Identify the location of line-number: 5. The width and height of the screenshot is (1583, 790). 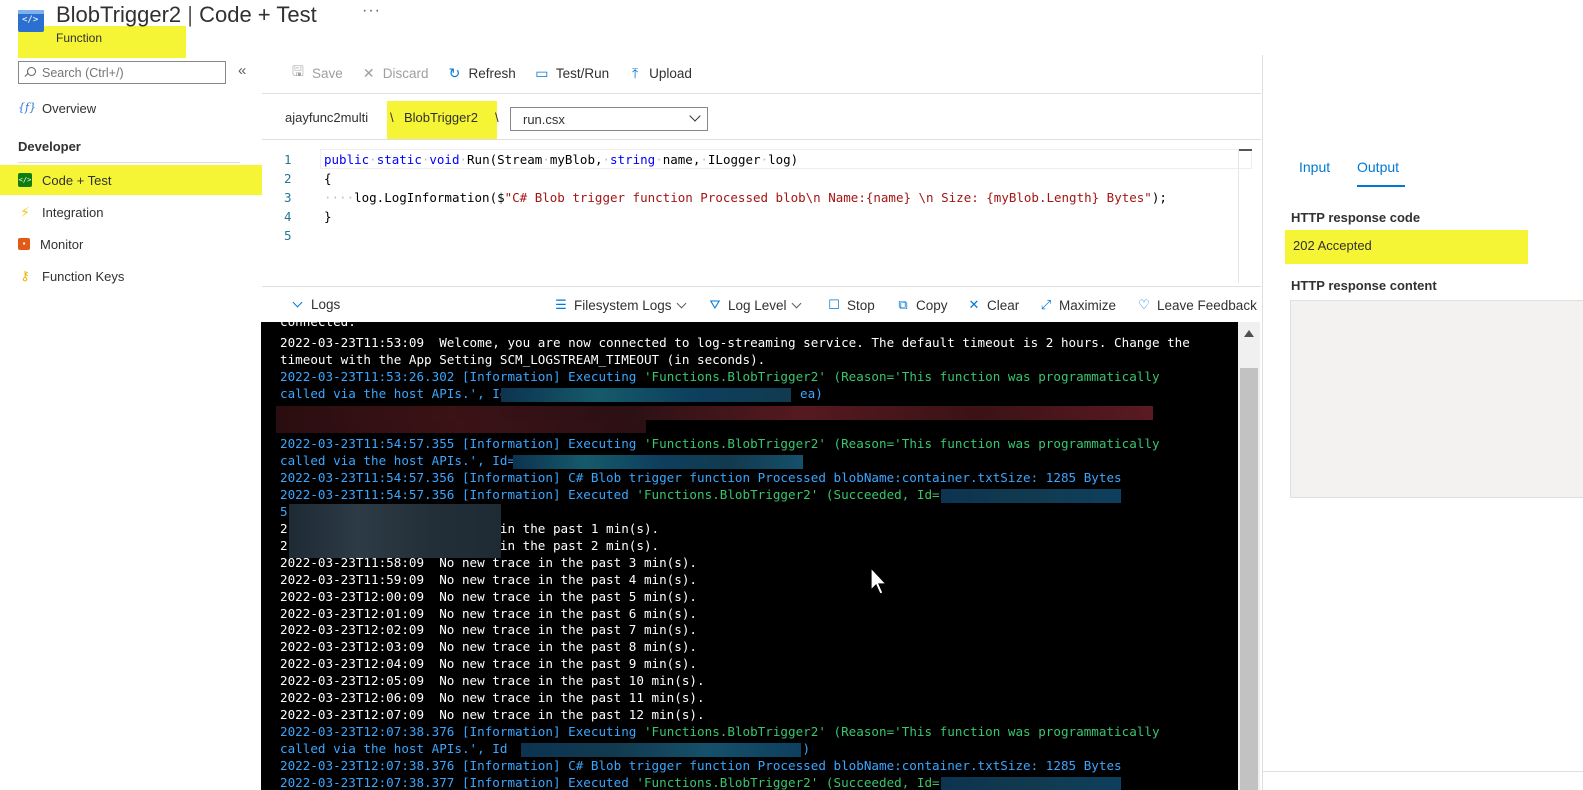
(288, 235).